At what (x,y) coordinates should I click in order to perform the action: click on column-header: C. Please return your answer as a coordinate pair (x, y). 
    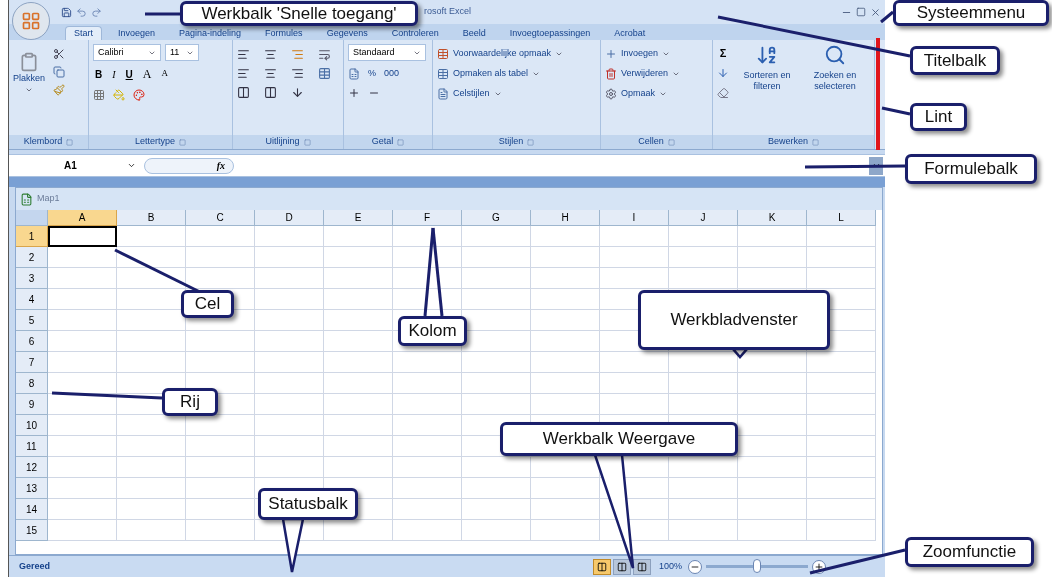
    Looking at the image, I should click on (220, 218).